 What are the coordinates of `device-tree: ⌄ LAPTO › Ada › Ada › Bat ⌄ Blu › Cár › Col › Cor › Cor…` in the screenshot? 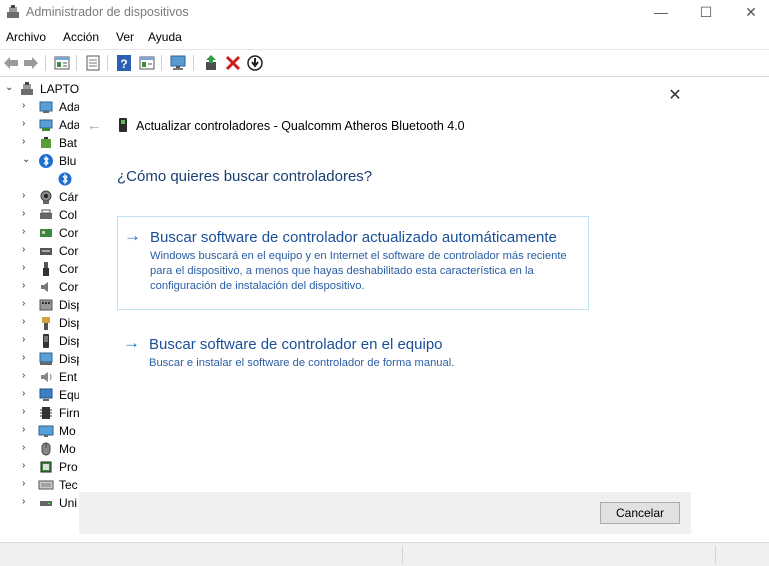 It's located at (40, 309).